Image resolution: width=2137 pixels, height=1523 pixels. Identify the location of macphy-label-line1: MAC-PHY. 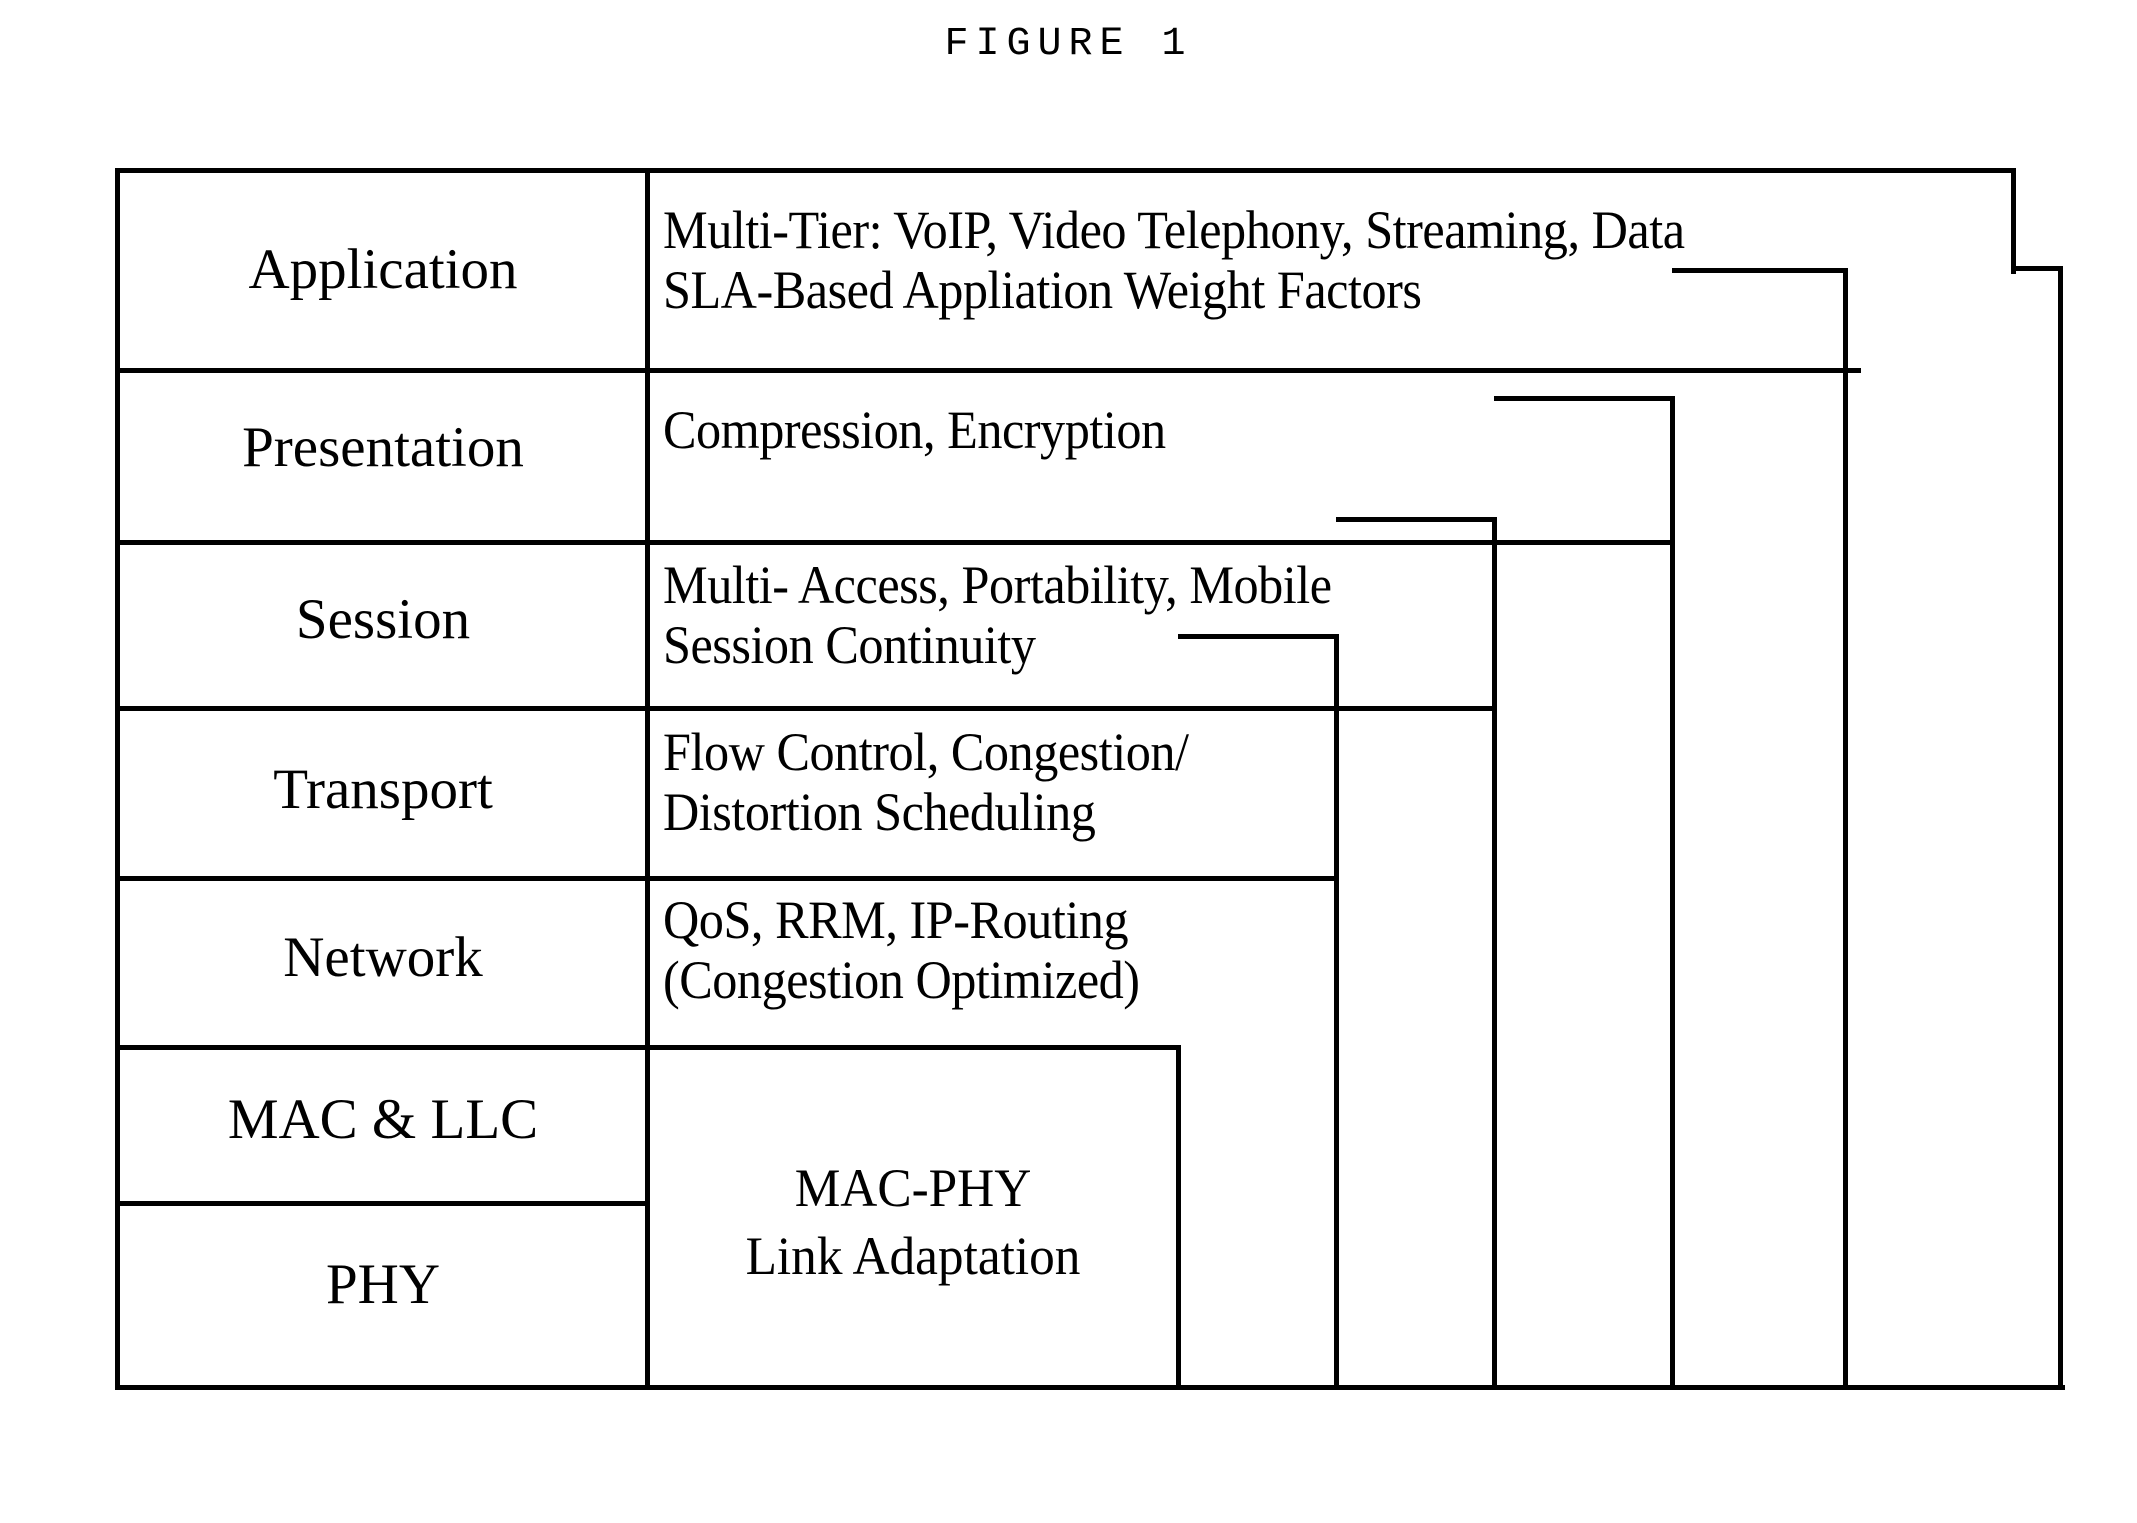
(913, 1188).